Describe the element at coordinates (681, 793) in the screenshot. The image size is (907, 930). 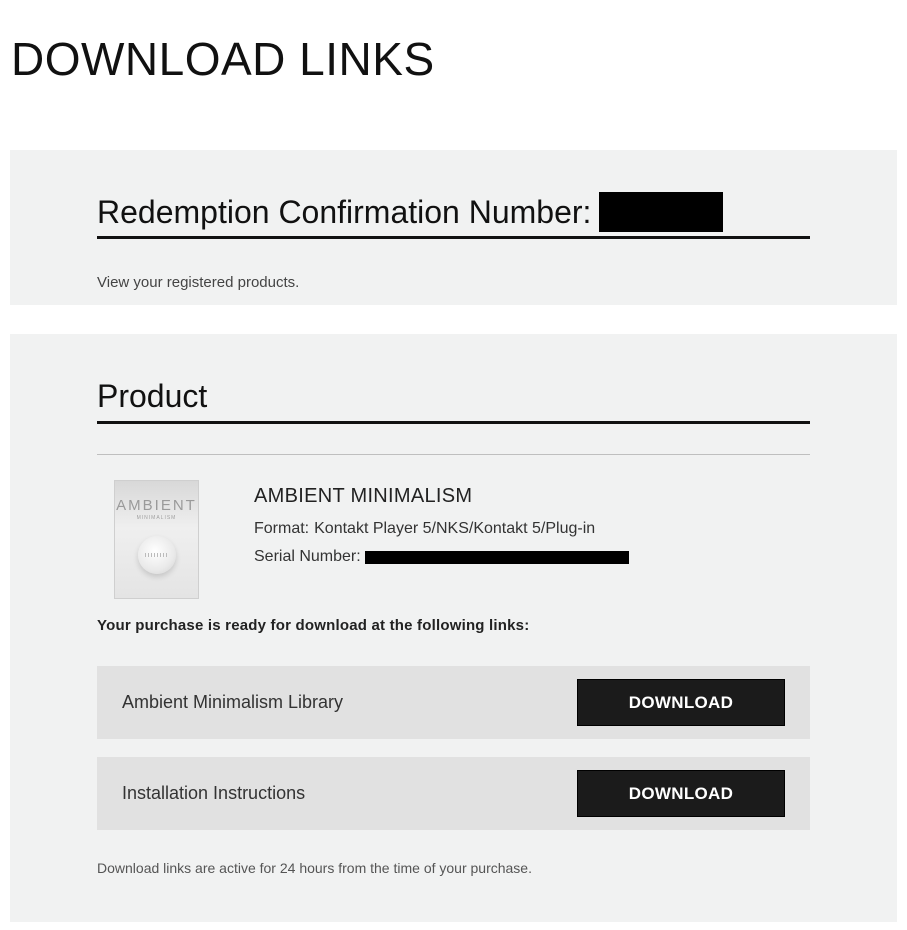
I see `download-instructions-button: DOWNLOAD` at that location.